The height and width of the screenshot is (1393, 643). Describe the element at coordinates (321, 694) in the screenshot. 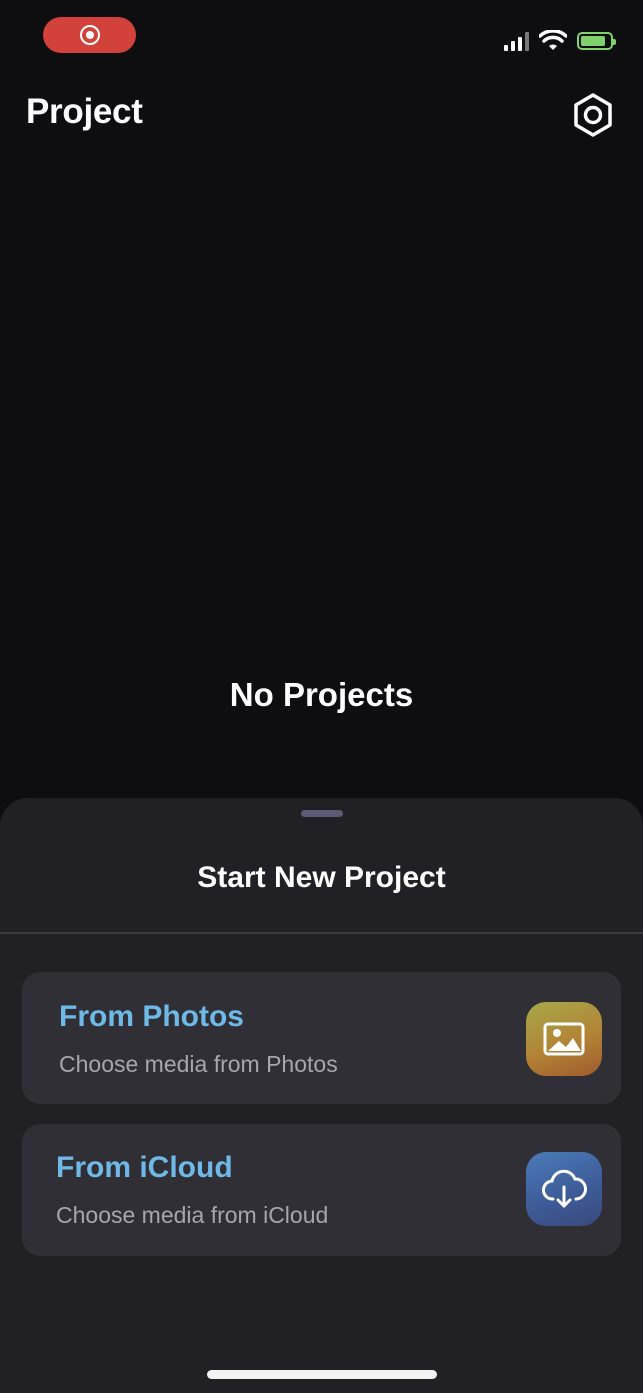

I see `empty-state-message: No Projects` at that location.